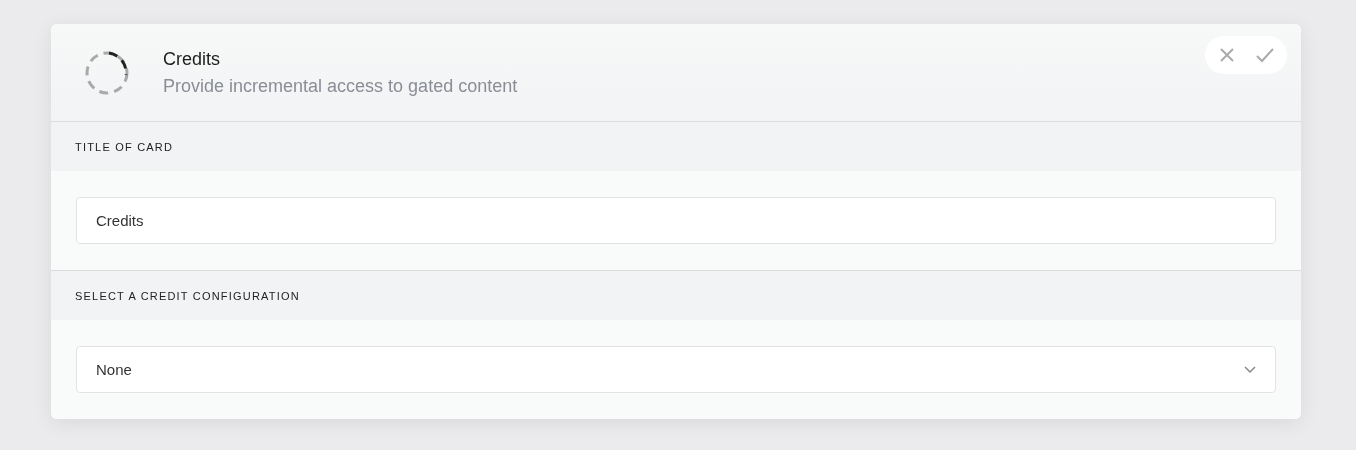 The height and width of the screenshot is (450, 1356). I want to click on card-title: Credits, so click(192, 59).